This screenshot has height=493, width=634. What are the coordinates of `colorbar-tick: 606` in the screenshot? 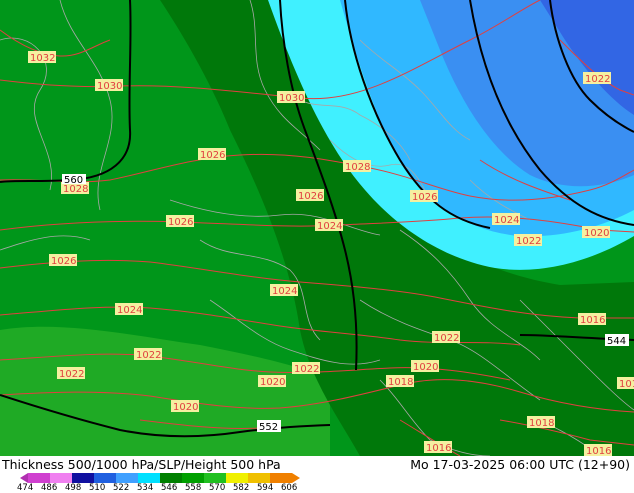 It's located at (289, 488).